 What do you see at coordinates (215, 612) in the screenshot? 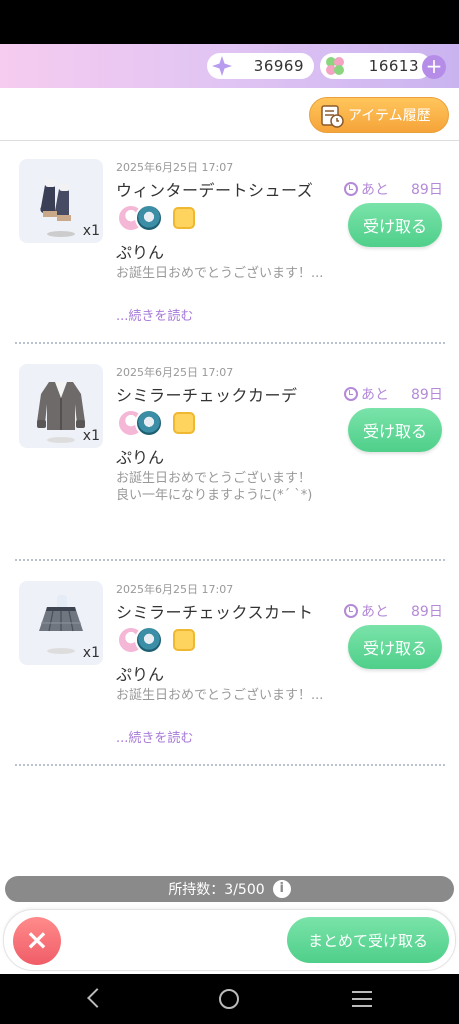
I see `item-name: シミラーチェックスカート` at bounding box center [215, 612].